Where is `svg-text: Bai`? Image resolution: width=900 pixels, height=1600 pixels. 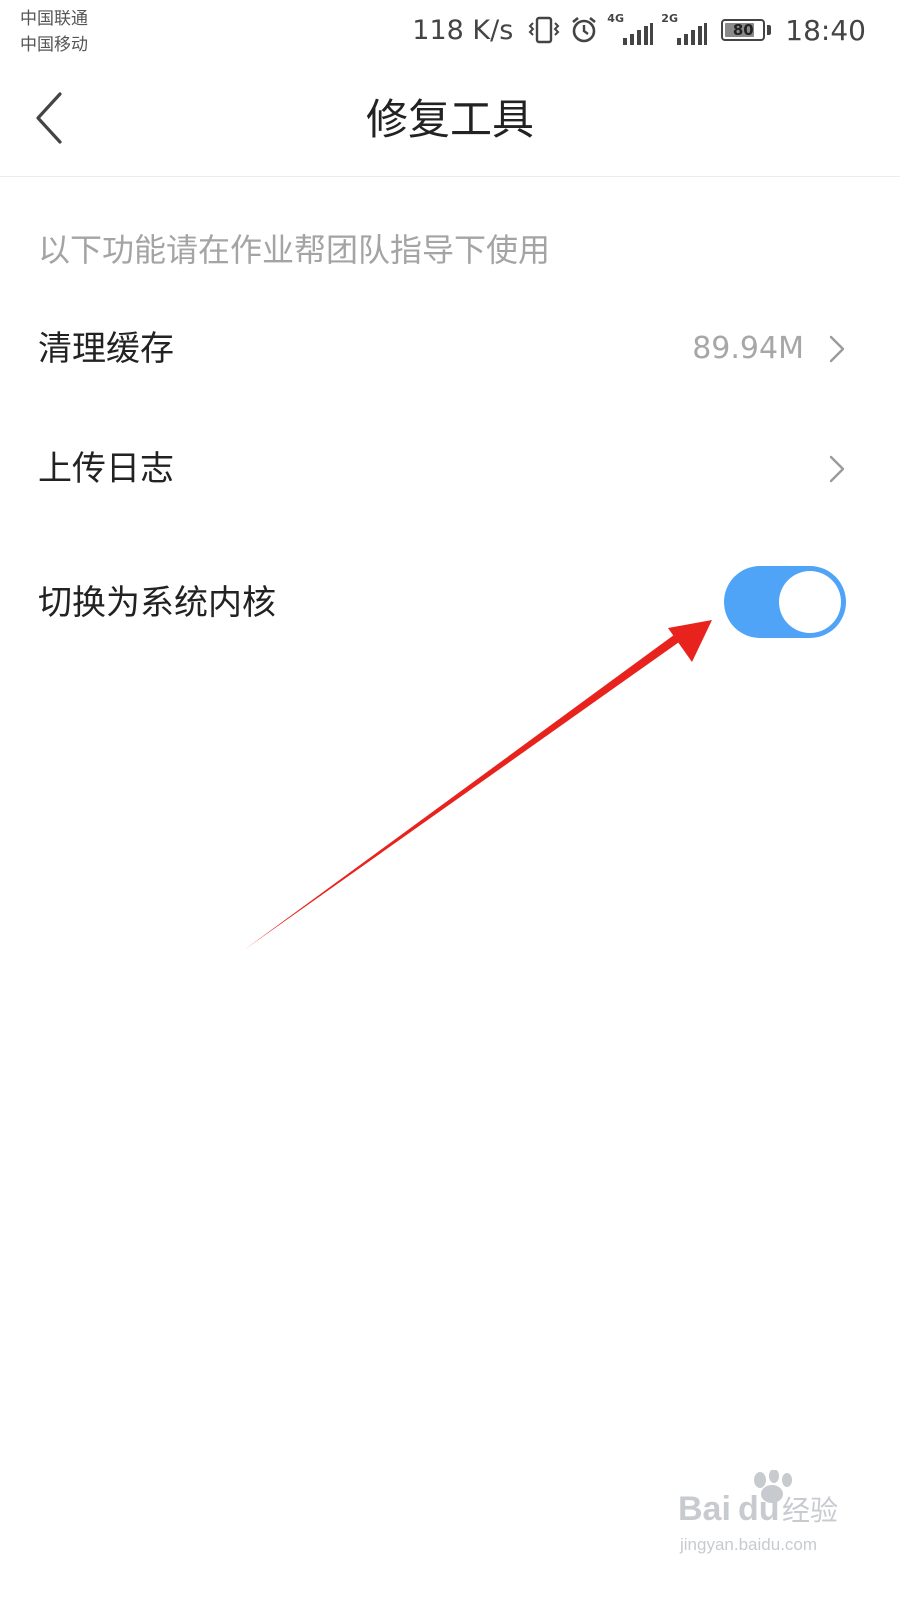 svg-text: Bai is located at coordinates (704, 1509).